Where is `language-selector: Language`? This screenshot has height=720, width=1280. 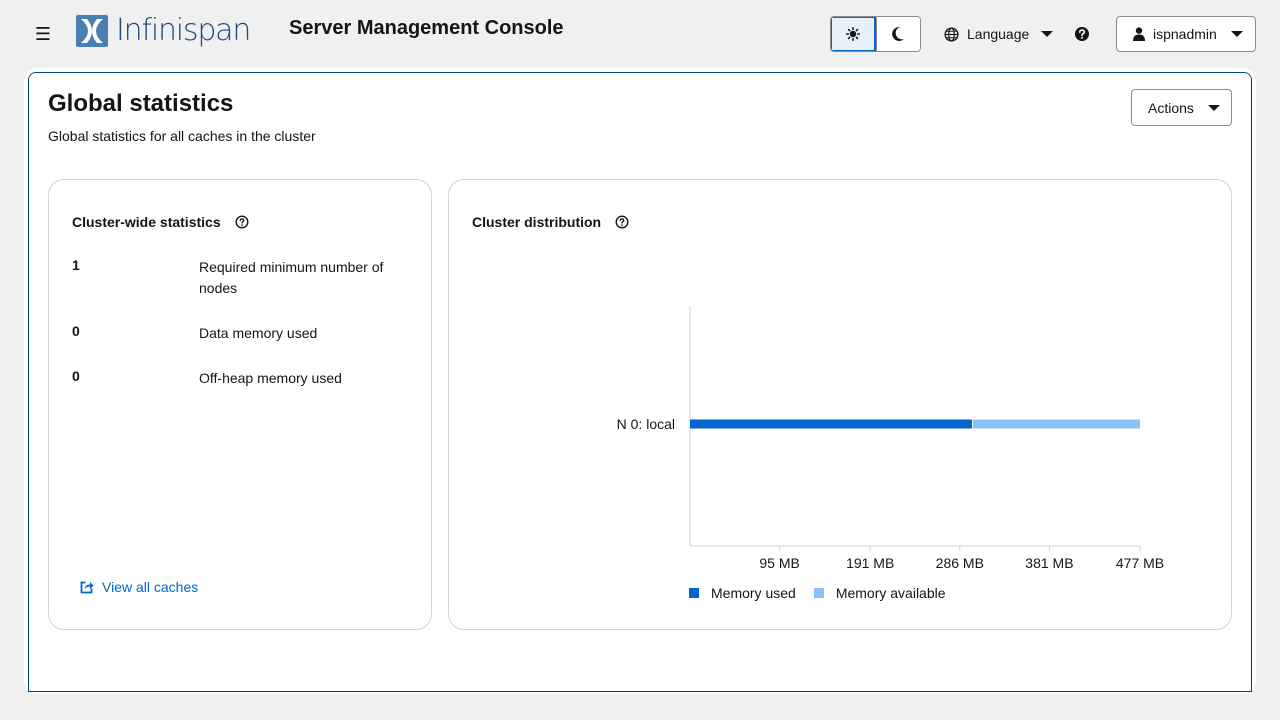
language-selector: Language is located at coordinates (999, 34).